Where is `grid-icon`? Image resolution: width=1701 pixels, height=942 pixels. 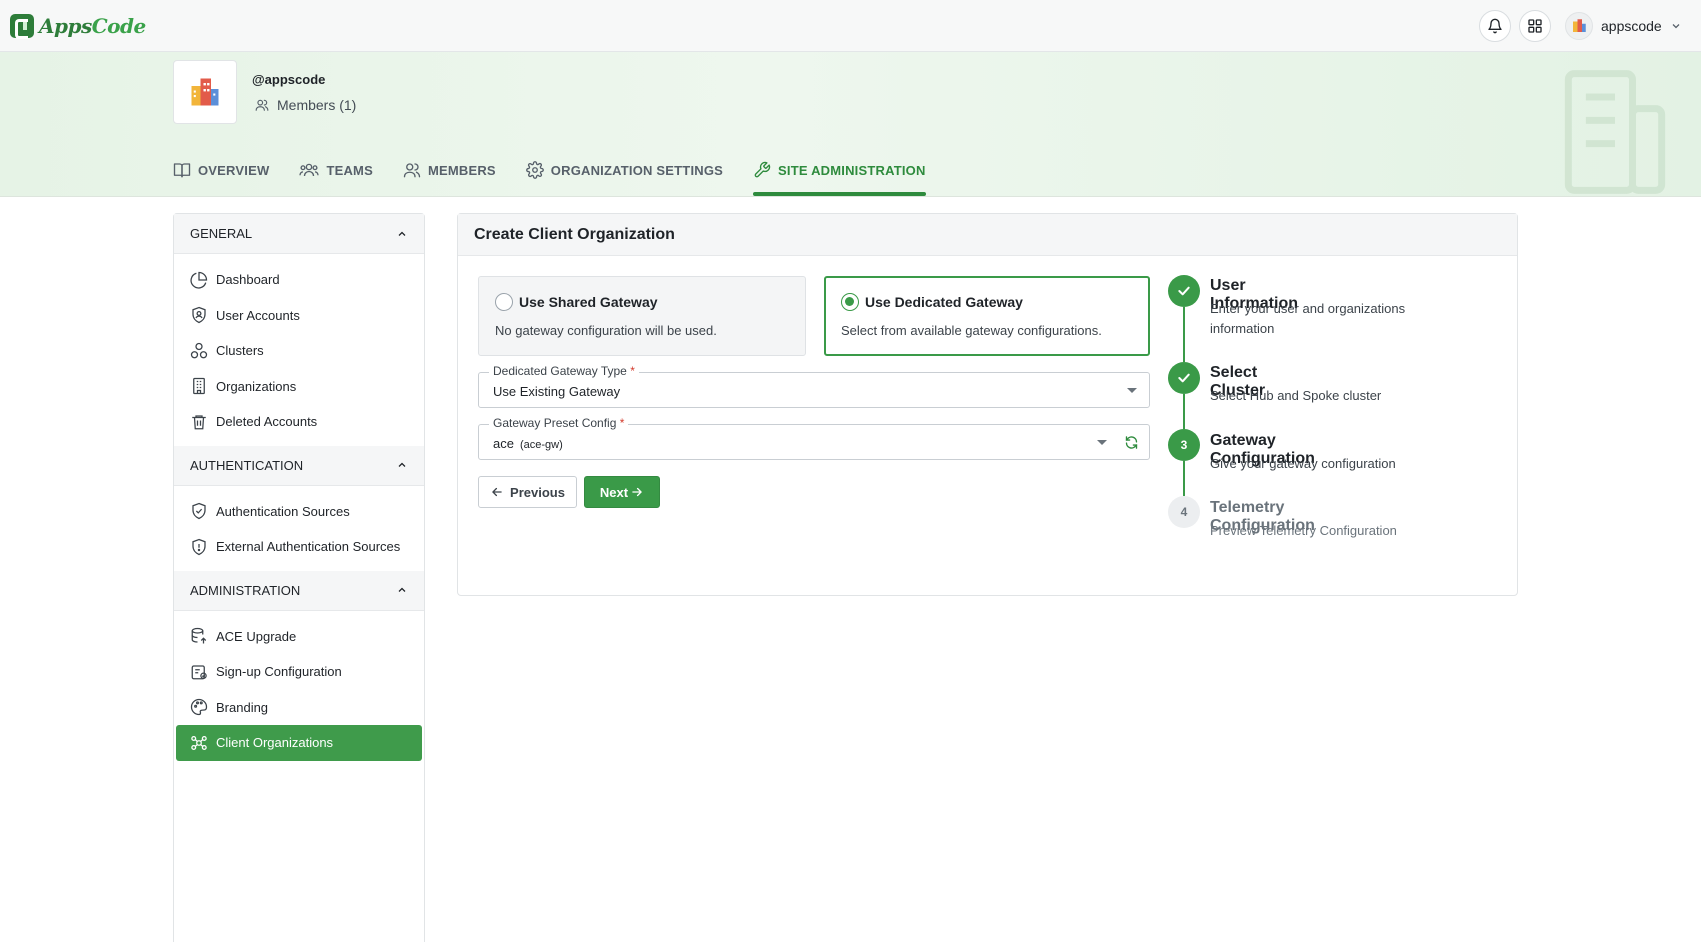
grid-icon is located at coordinates (1535, 26).